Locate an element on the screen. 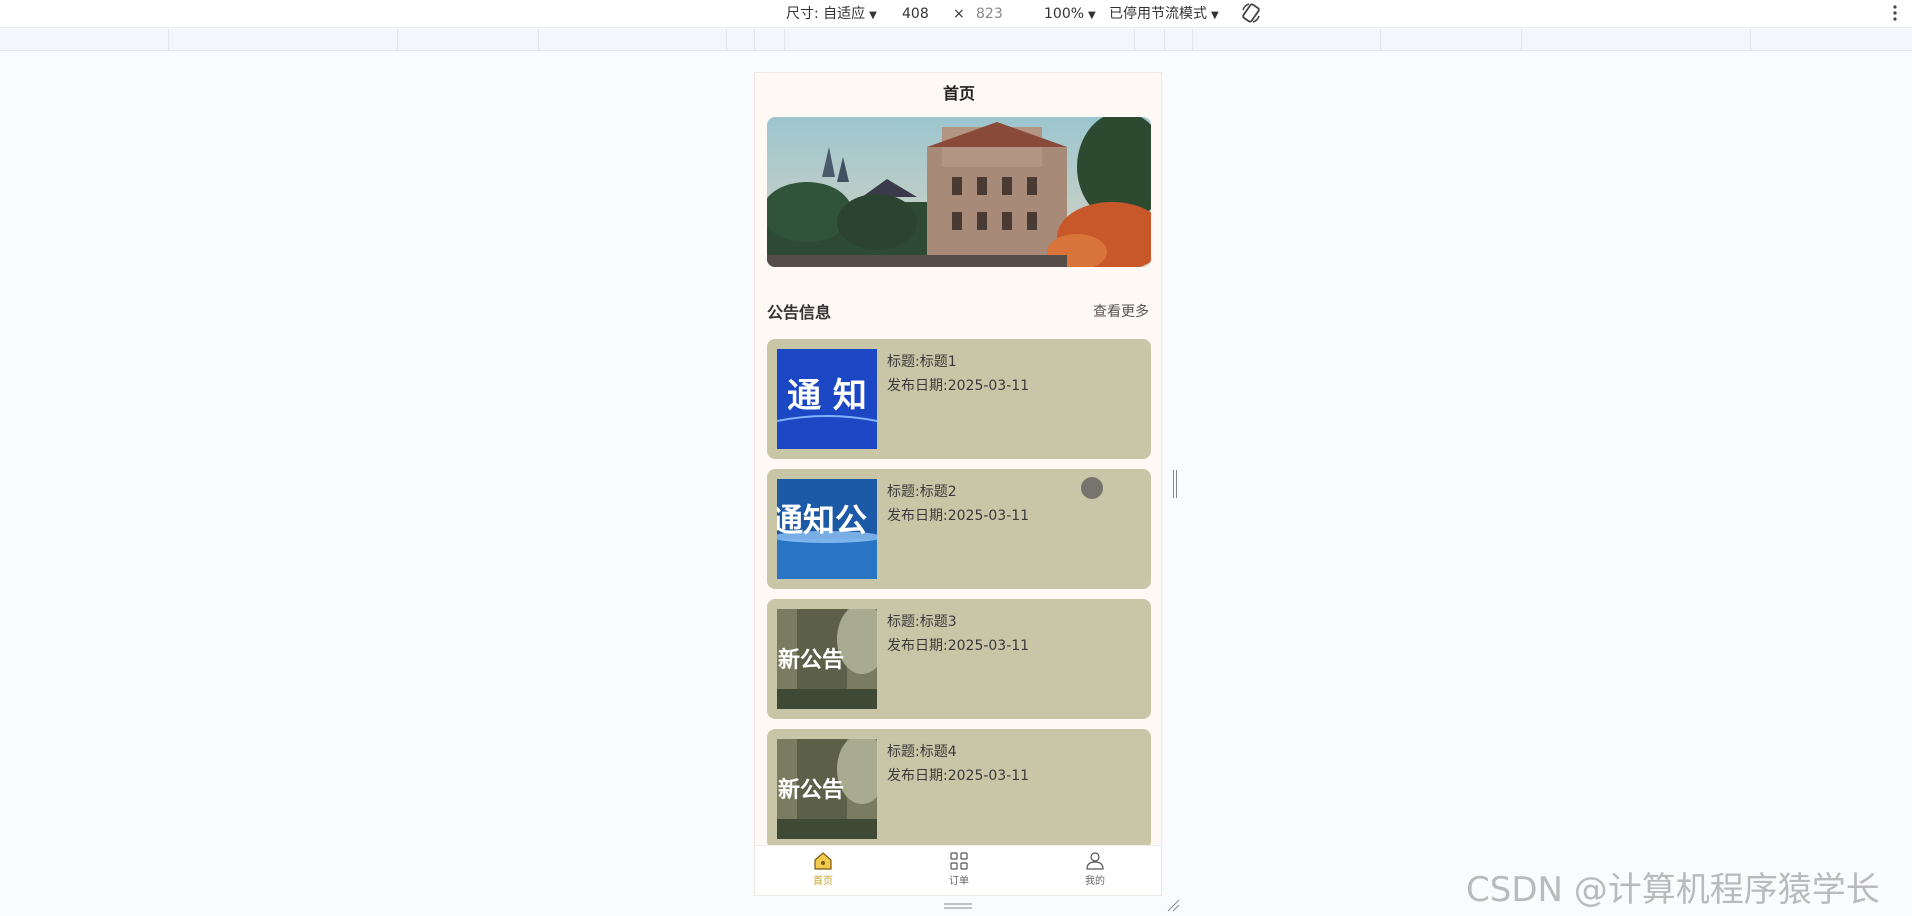  banner-carousel is located at coordinates (959, 192).